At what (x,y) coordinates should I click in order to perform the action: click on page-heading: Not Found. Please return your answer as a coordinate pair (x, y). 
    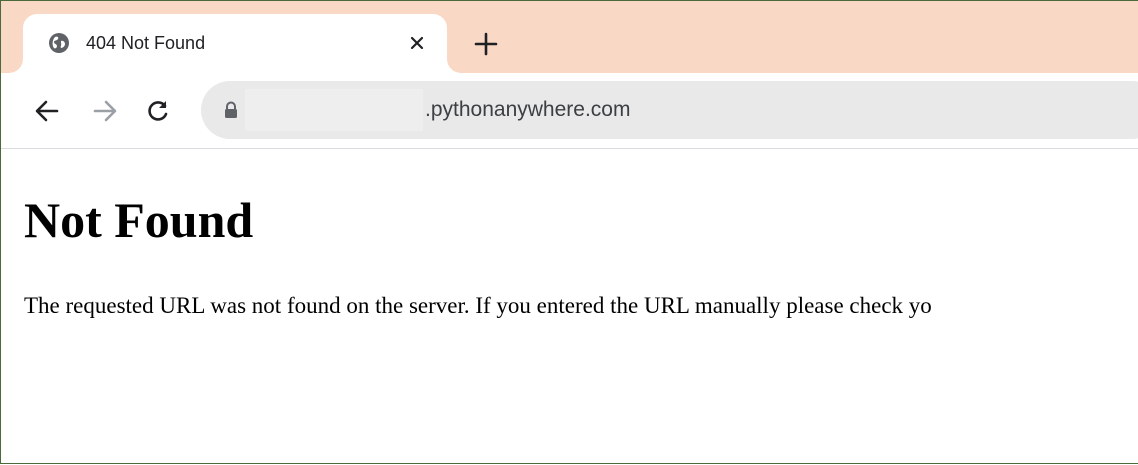
    Looking at the image, I should click on (139, 220).